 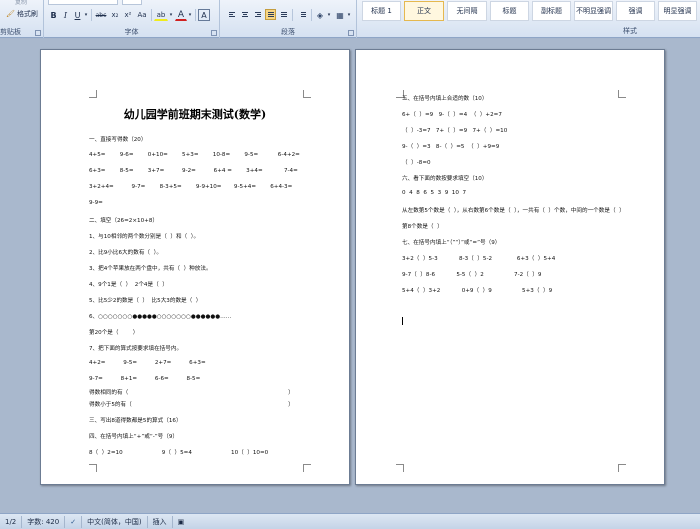 What do you see at coordinates (53, 15) in the screenshot?
I see `bold-button: B` at bounding box center [53, 15].